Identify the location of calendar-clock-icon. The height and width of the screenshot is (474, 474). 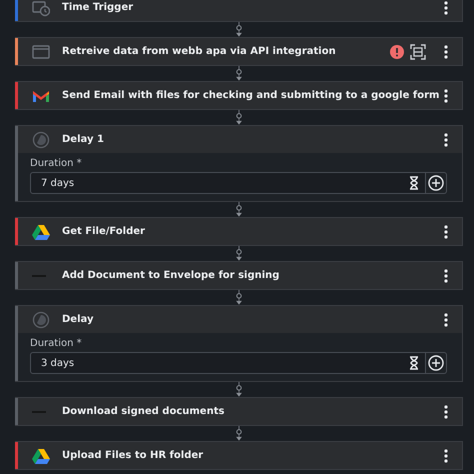
(41, 8).